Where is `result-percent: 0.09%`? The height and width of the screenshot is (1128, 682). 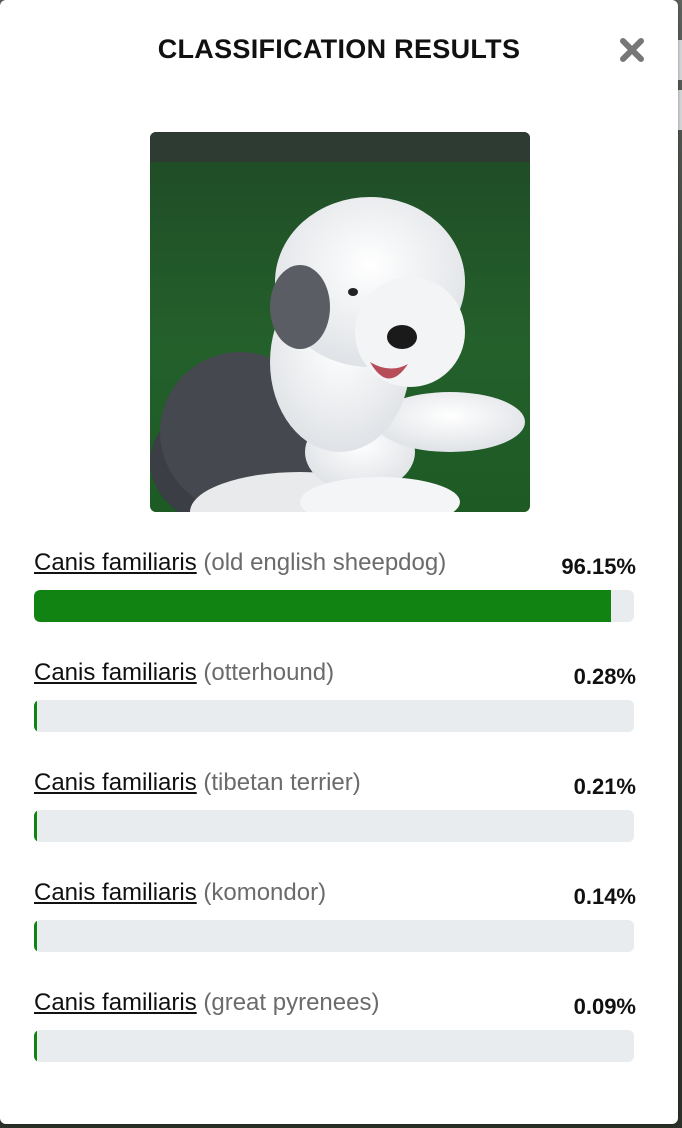 result-percent: 0.09% is located at coordinates (604, 1006).